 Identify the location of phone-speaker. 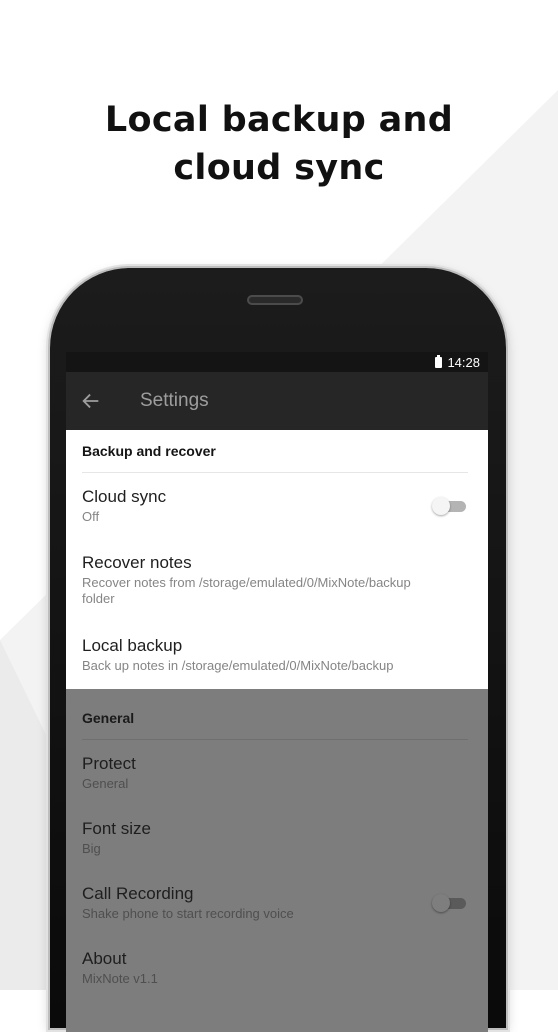
(275, 300).